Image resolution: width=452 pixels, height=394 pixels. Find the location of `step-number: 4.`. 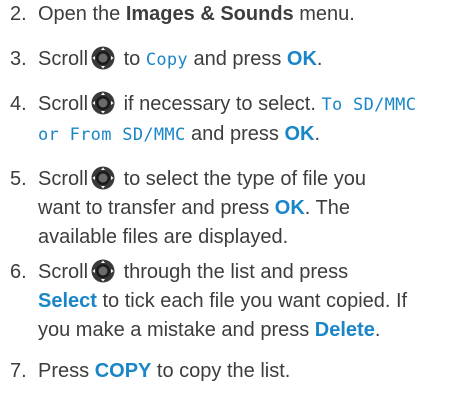

step-number: 4. is located at coordinates (18, 104).